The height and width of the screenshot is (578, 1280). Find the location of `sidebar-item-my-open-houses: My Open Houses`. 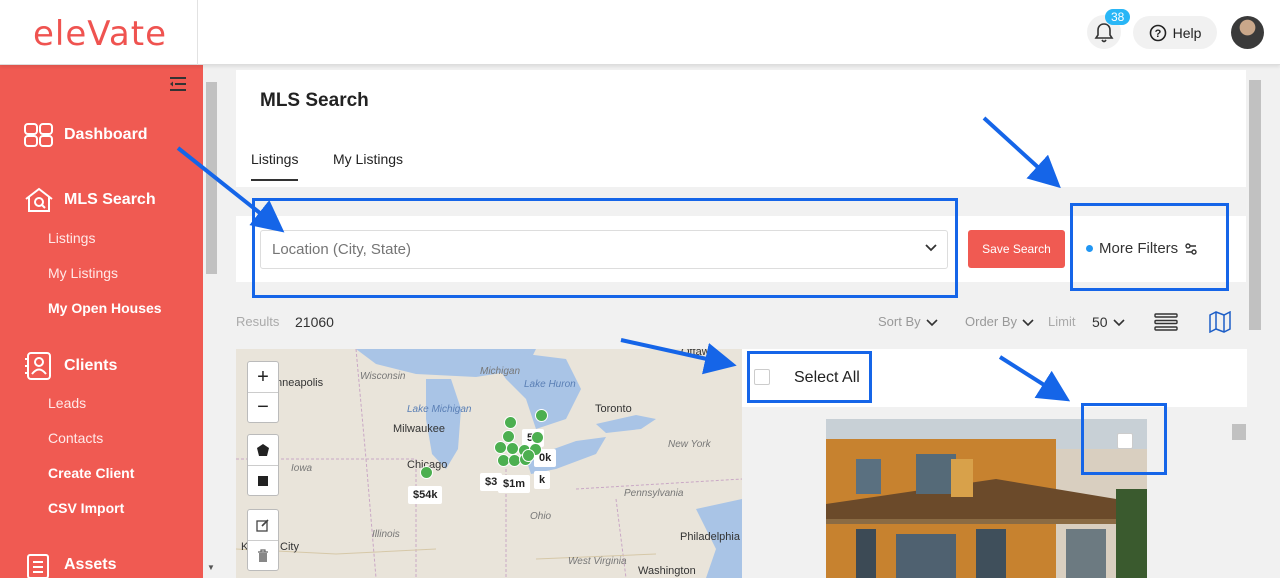

sidebar-item-my-open-houses: My Open Houses is located at coordinates (105, 308).